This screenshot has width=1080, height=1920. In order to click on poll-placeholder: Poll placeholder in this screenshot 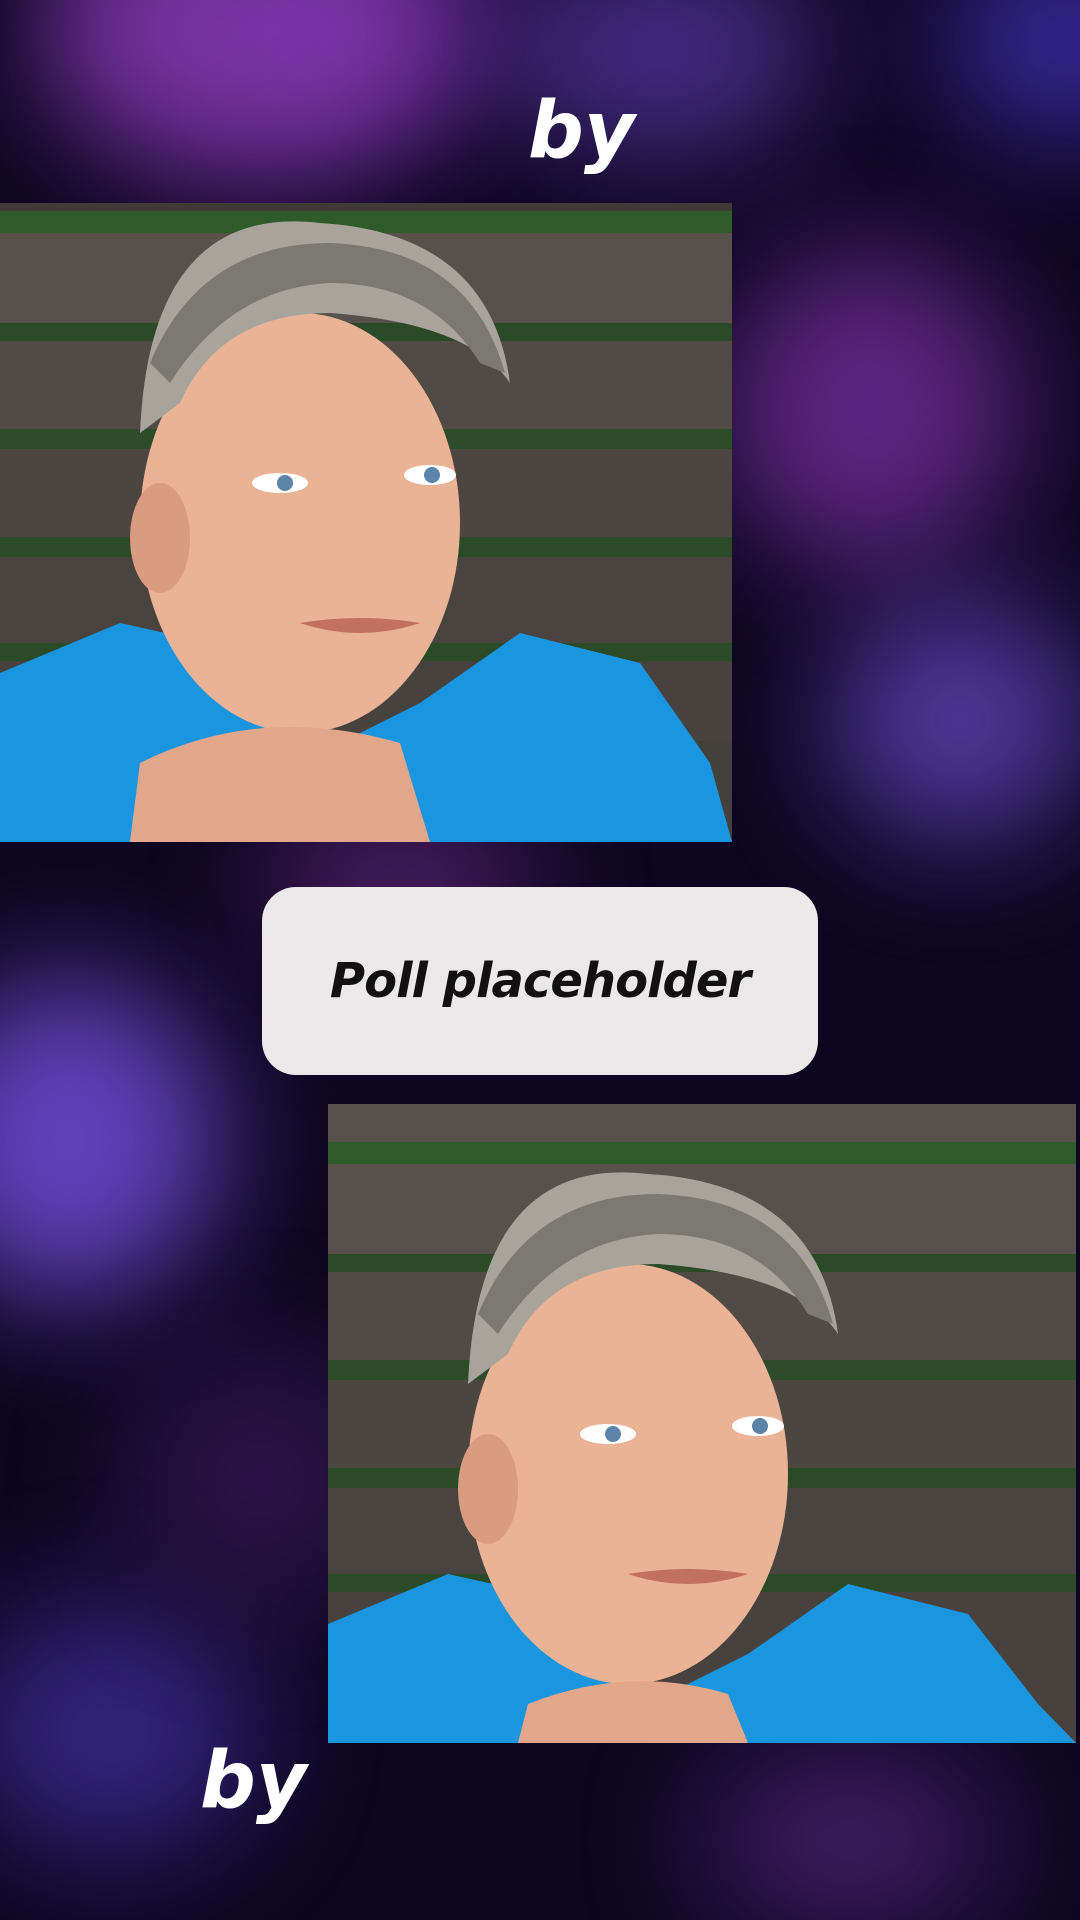, I will do `click(540, 981)`.